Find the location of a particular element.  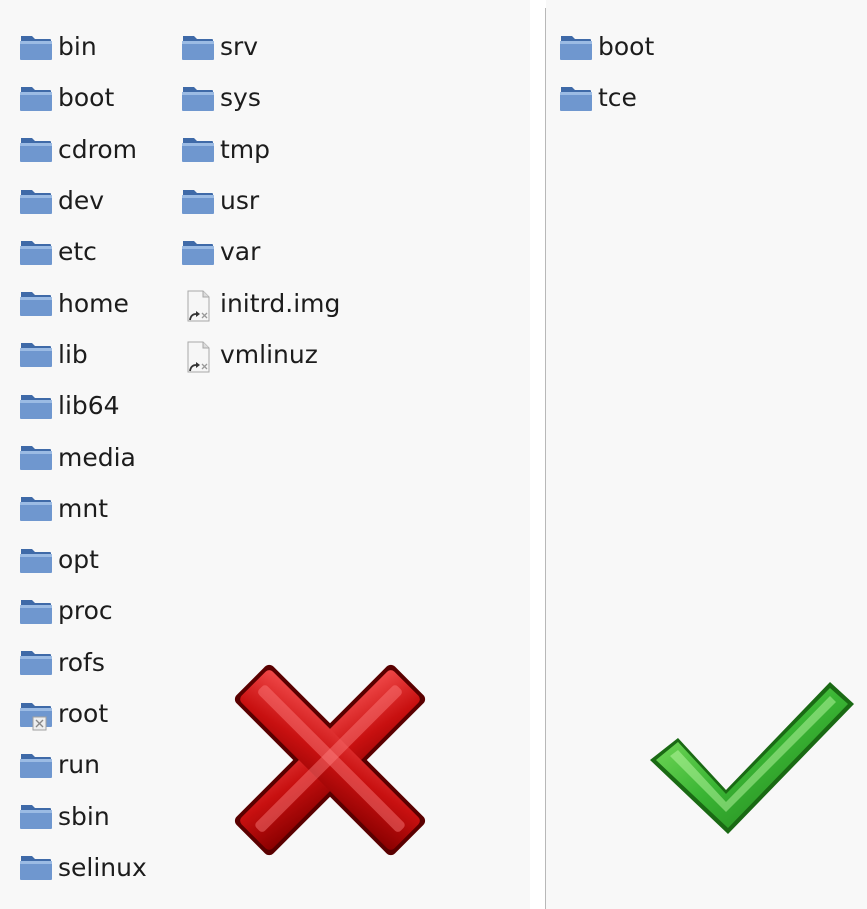

item-label: etc is located at coordinates (77, 252).